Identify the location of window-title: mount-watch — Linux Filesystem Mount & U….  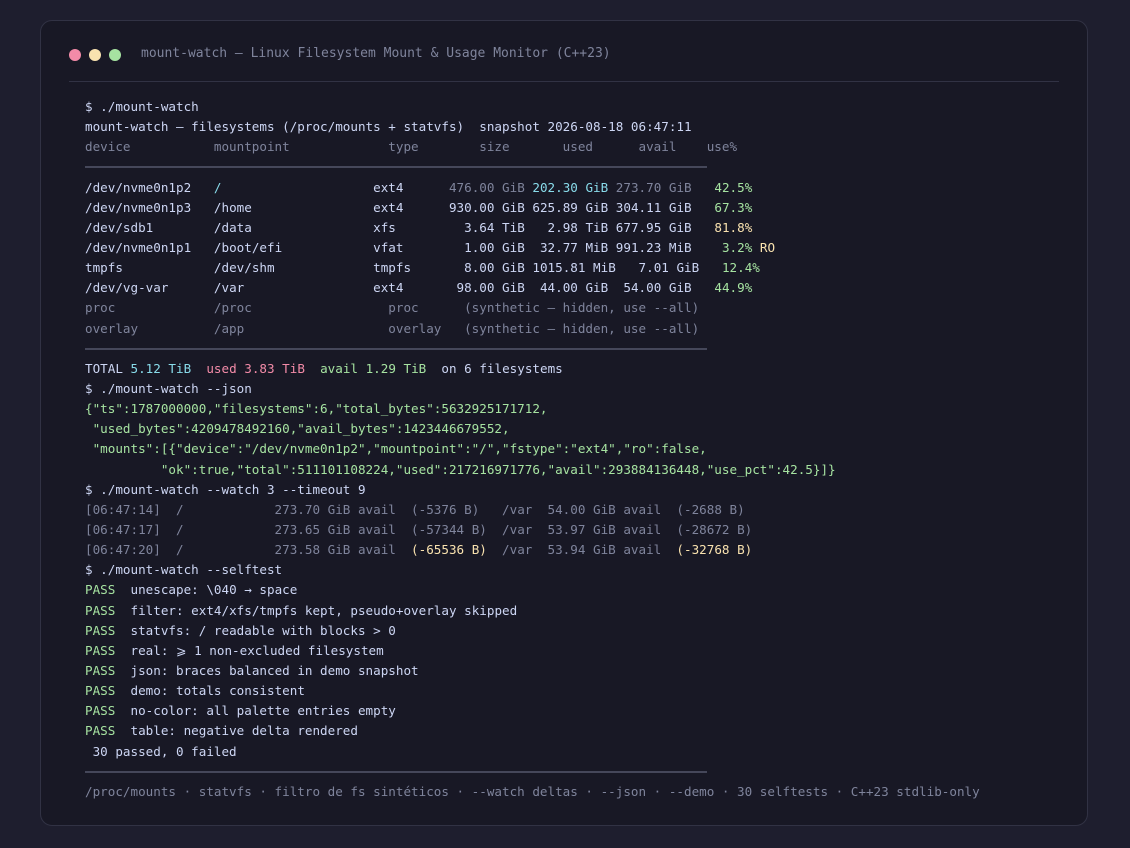
(376, 53).